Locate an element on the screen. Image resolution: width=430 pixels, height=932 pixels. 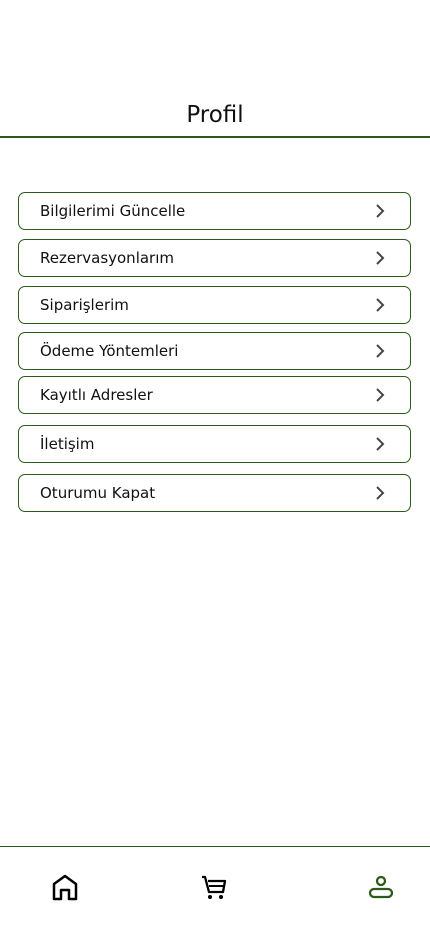
nav-home is located at coordinates (65, 887).